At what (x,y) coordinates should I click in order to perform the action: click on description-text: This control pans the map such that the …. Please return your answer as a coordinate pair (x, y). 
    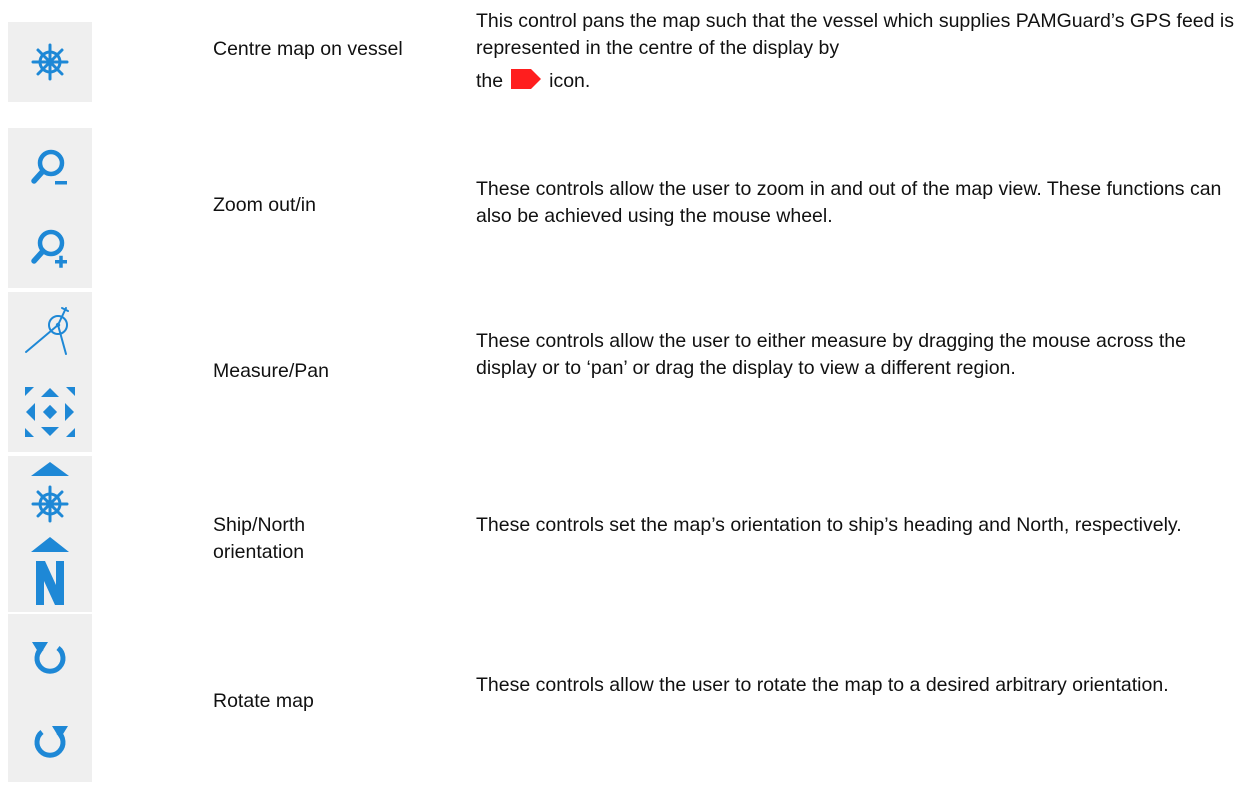
    Looking at the image, I should click on (855, 34).